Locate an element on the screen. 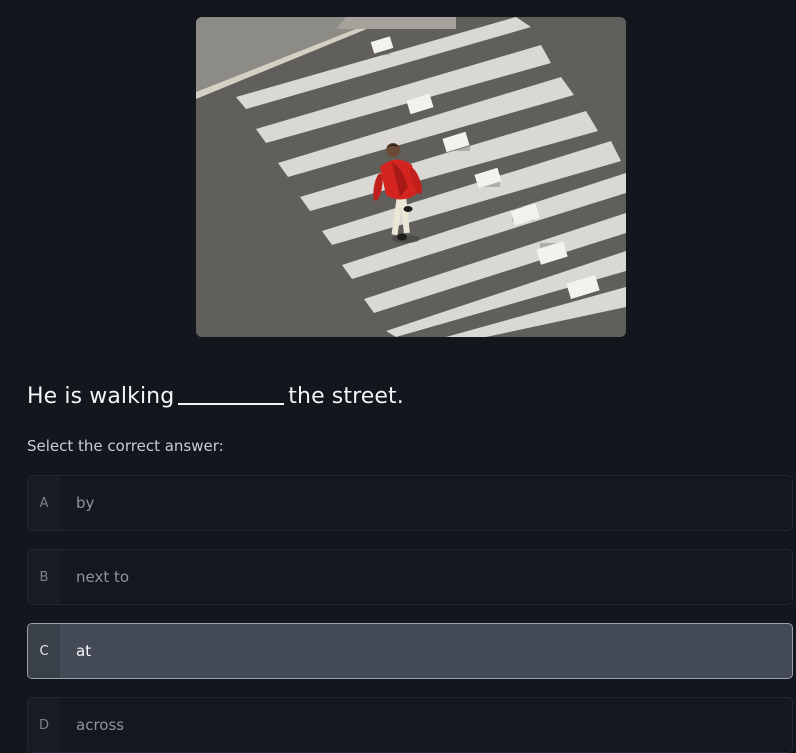 The height and width of the screenshot is (753, 796). answer-blank is located at coordinates (231, 393).